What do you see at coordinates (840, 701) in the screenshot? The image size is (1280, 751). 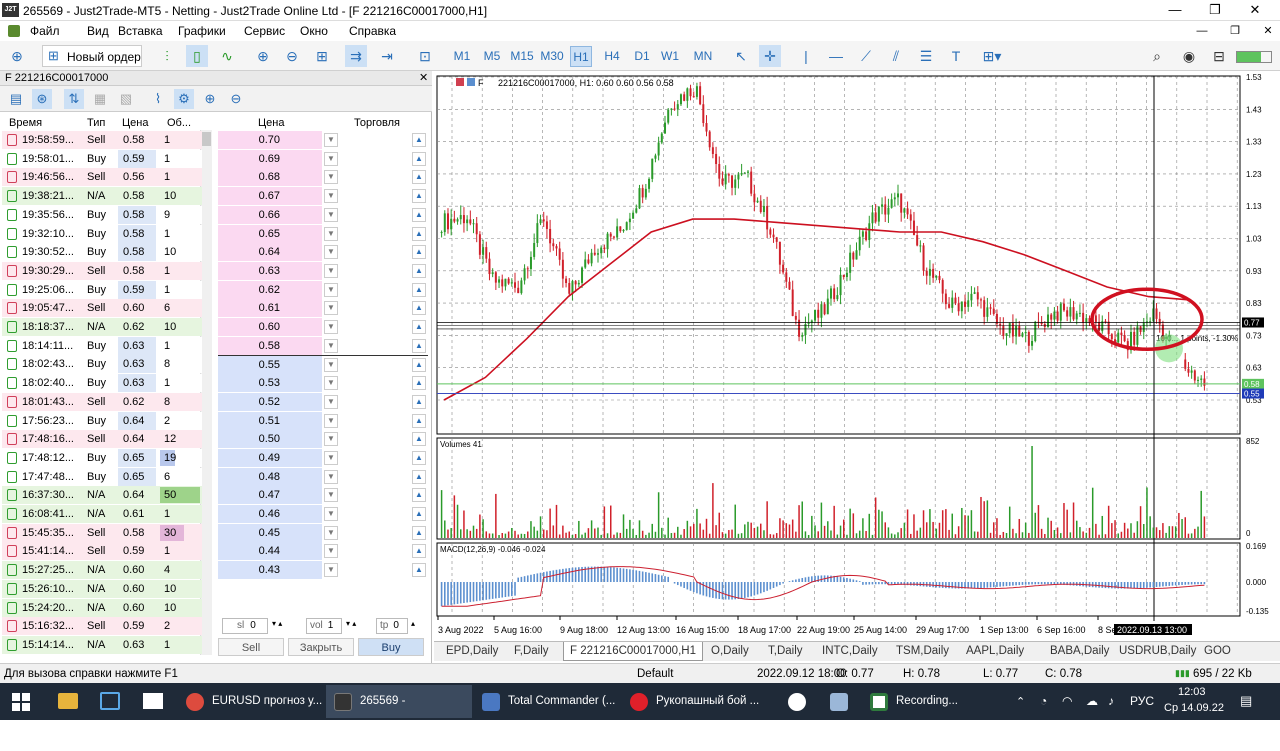 I see `task-calculator` at bounding box center [840, 701].